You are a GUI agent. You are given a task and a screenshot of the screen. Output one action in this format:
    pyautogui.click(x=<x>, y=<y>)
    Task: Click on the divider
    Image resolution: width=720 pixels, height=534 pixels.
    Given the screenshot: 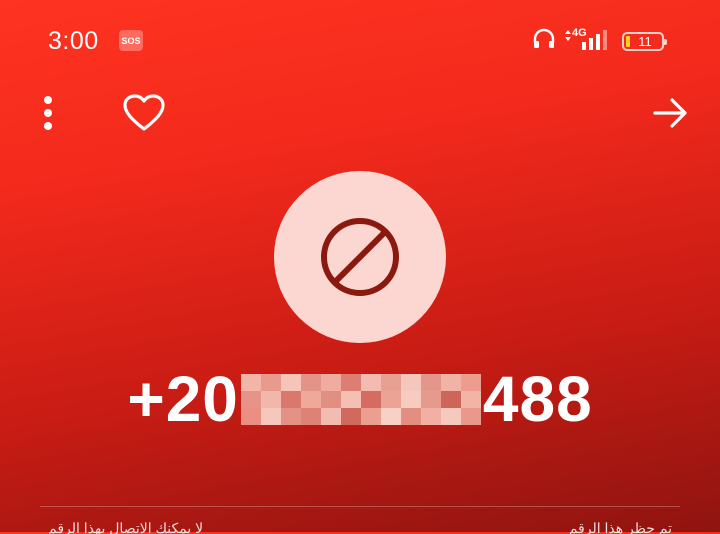 What is the action you would take?
    pyautogui.click(x=360, y=506)
    